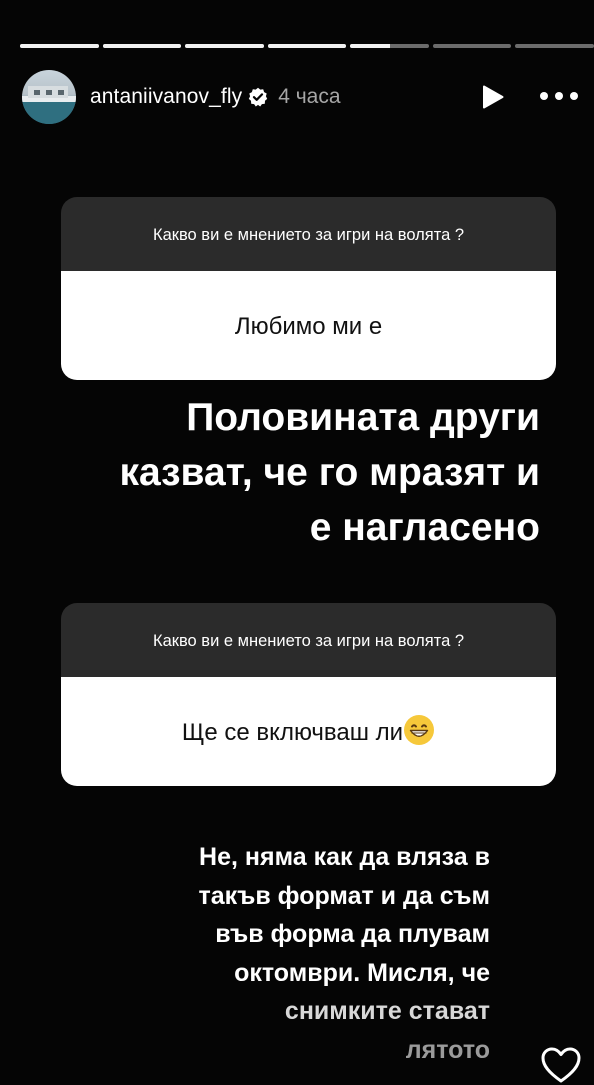 The width and height of the screenshot is (594, 1085). Describe the element at coordinates (49, 97) in the screenshot. I see `avatar` at that location.